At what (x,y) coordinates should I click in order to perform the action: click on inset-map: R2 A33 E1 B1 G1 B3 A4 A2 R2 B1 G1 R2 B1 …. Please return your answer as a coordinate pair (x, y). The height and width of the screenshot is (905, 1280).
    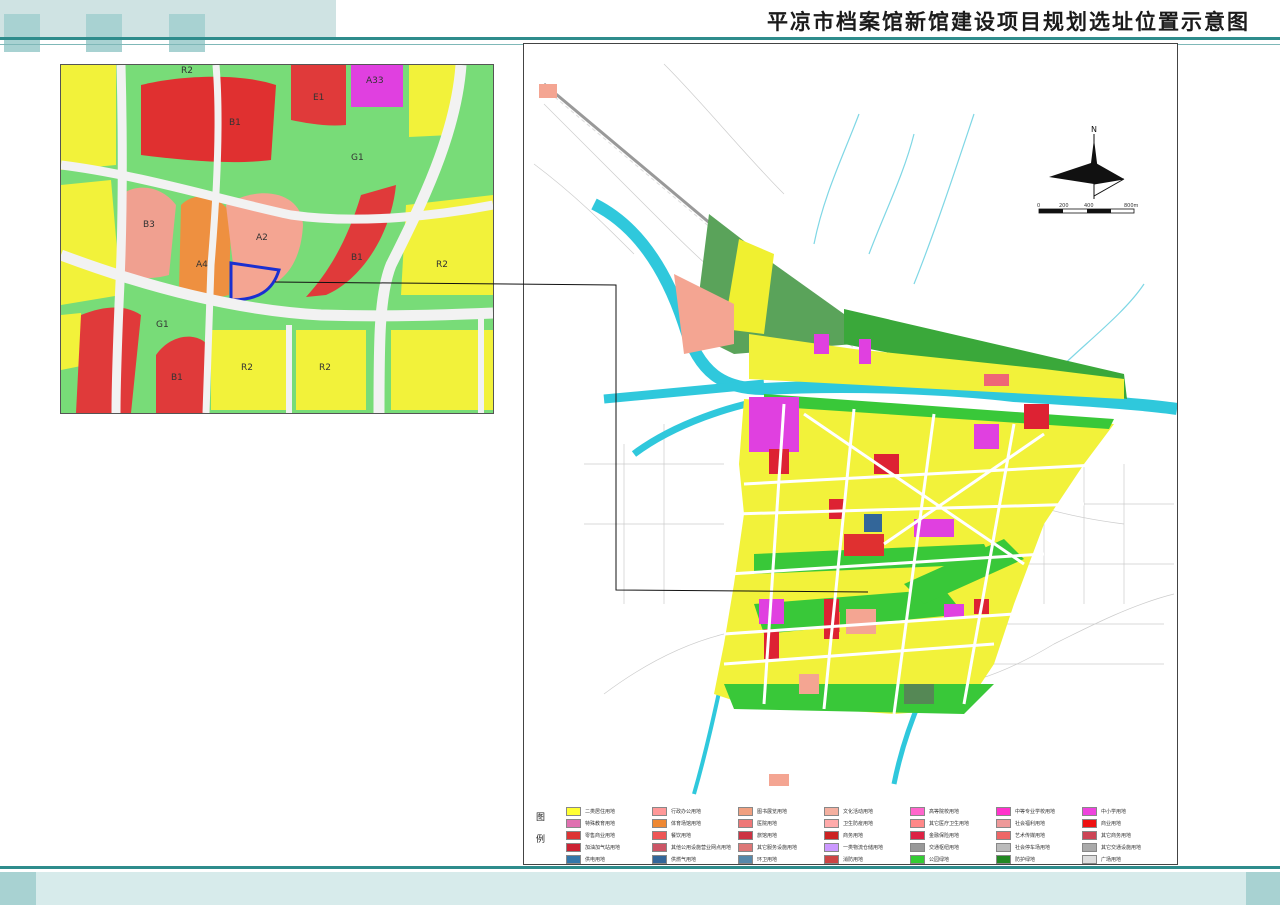
    Looking at the image, I should click on (277, 239).